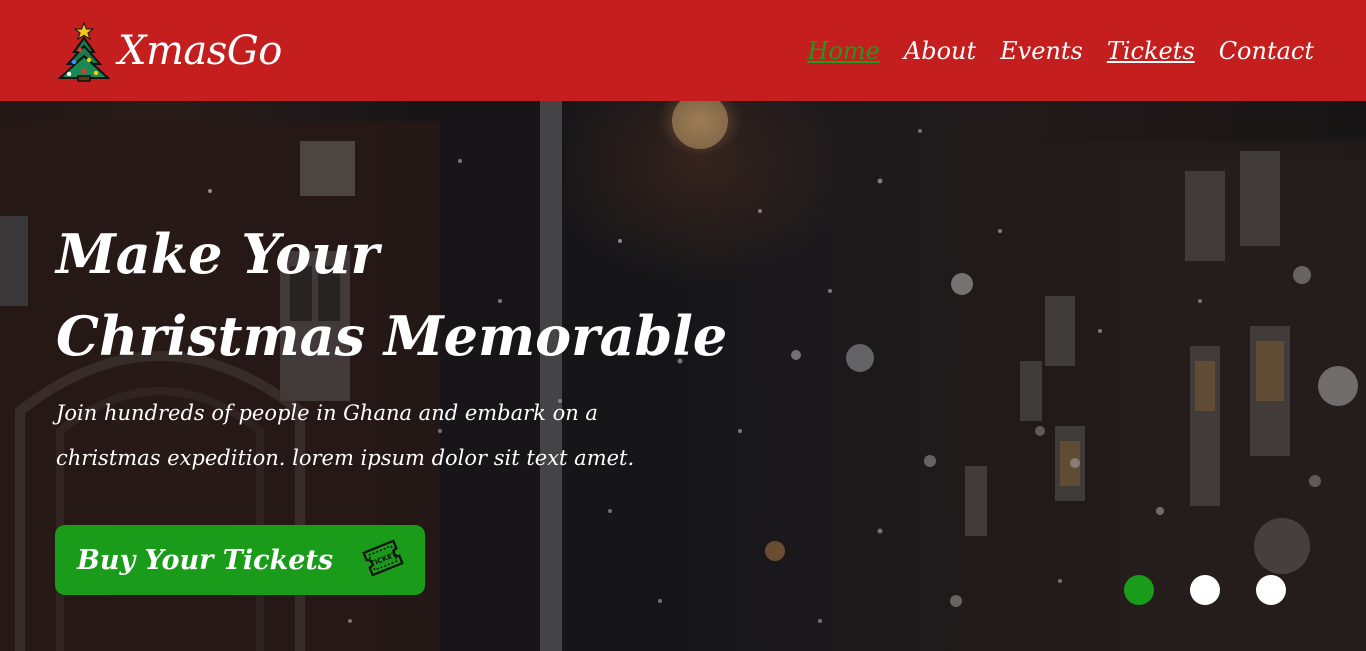 This screenshot has height=651, width=1366. Describe the element at coordinates (200, 50) in the screenshot. I see `brand-name: XmasGo` at that location.